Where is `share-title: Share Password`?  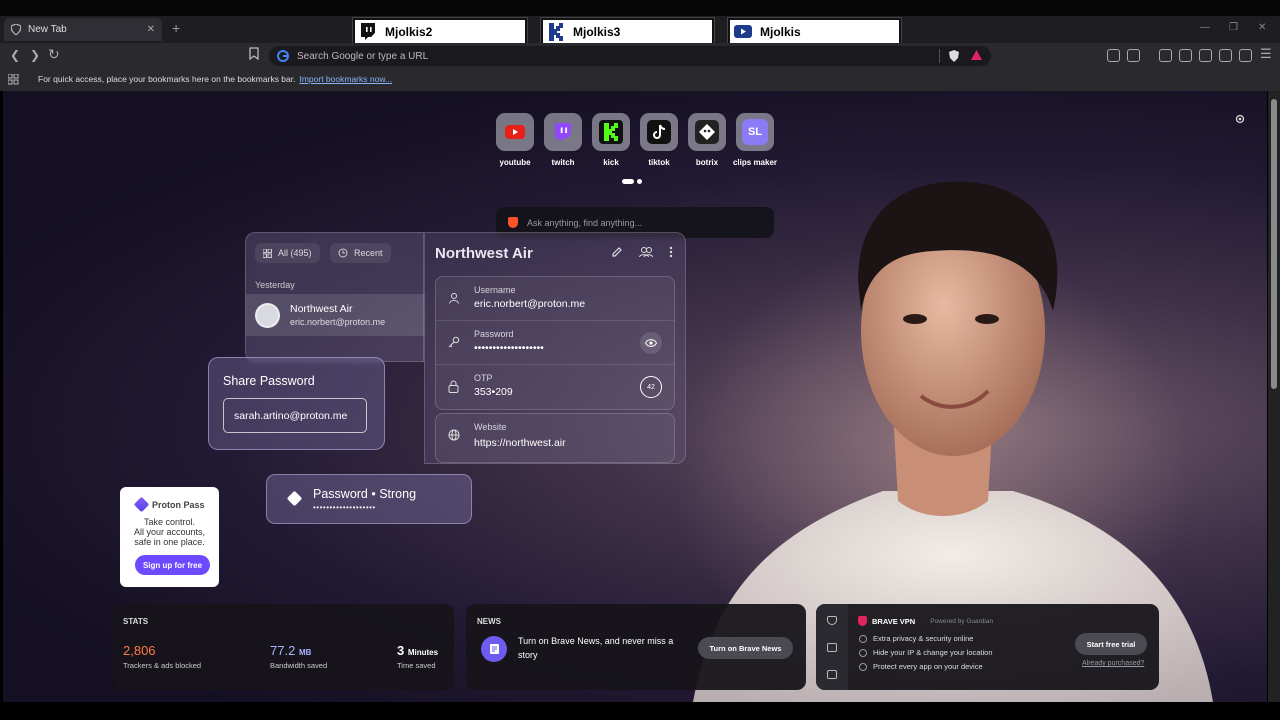
share-title: Share Password is located at coordinates (269, 381).